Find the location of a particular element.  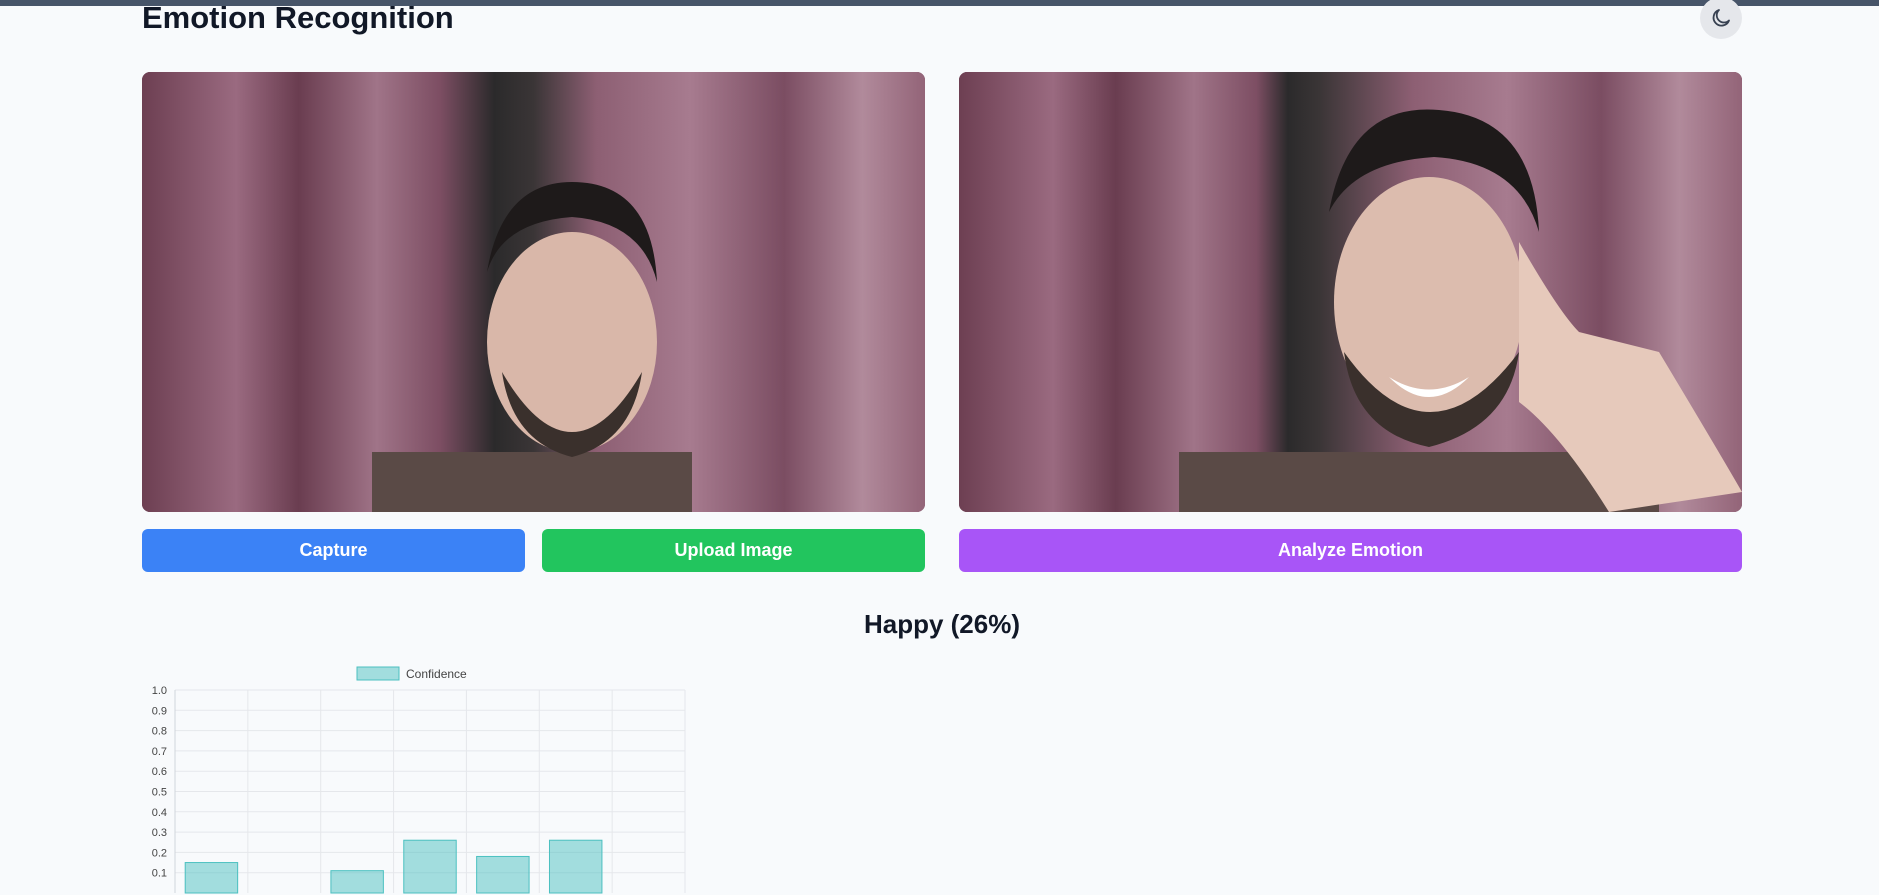

legend-swatch is located at coordinates (378, 673).